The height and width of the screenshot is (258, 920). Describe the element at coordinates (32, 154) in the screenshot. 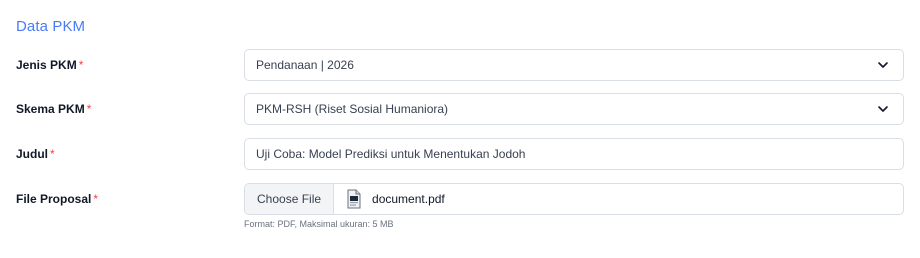

I see `judul-label-text: Judul` at that location.